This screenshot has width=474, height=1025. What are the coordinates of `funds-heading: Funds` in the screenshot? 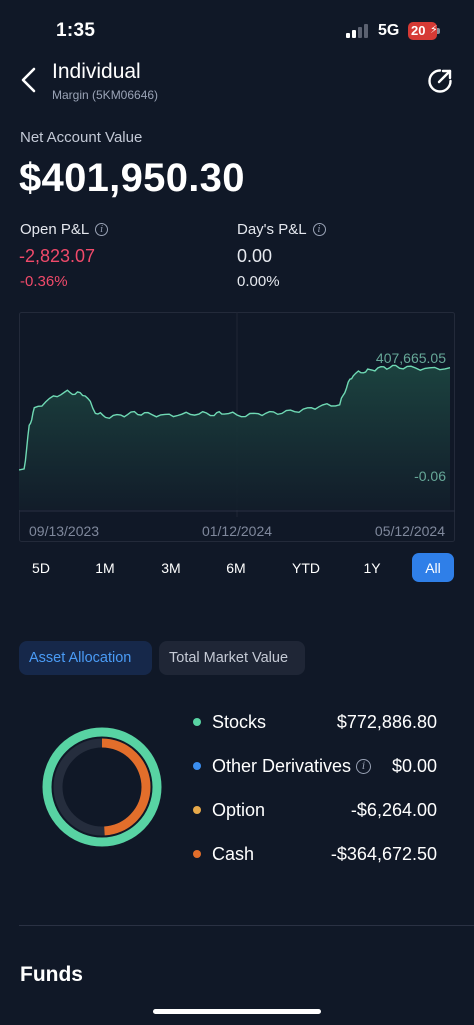 It's located at (51, 974).